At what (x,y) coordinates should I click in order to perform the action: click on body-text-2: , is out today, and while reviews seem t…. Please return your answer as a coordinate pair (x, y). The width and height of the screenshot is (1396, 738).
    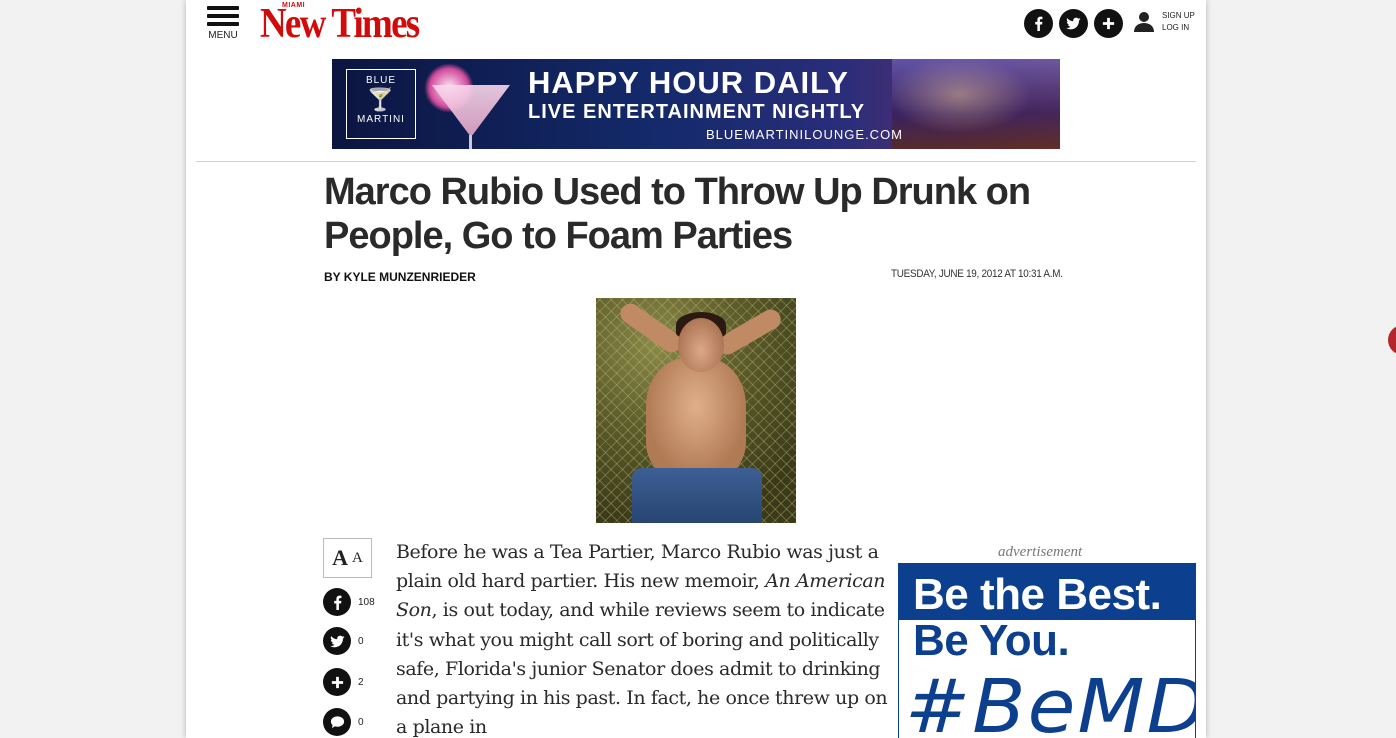
    Looking at the image, I should click on (642, 668).